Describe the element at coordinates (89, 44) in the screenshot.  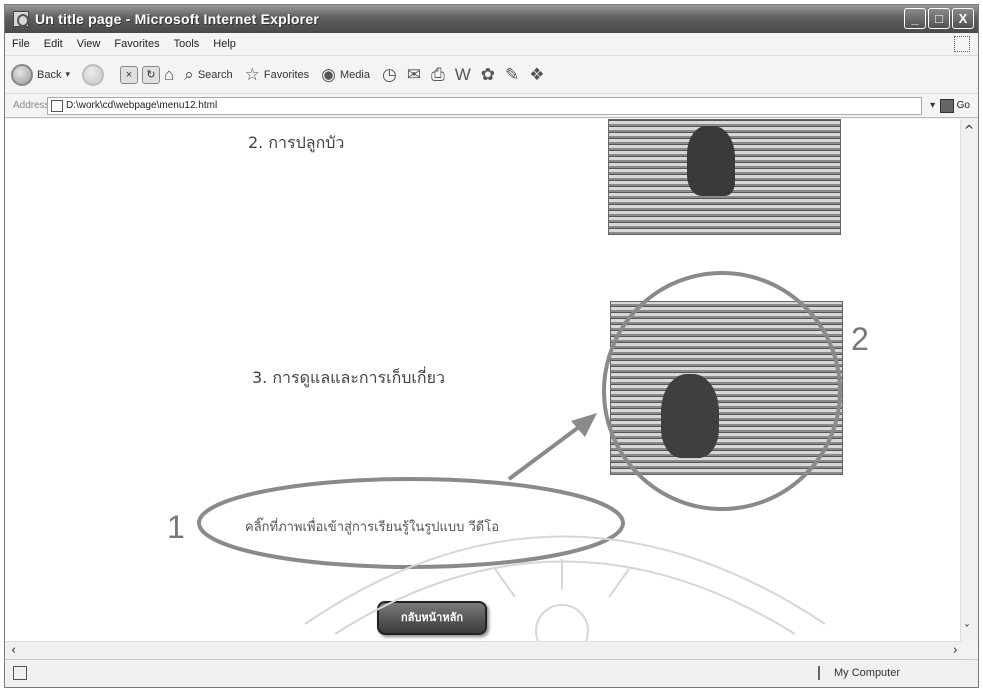
I see `menu-view: View` at that location.